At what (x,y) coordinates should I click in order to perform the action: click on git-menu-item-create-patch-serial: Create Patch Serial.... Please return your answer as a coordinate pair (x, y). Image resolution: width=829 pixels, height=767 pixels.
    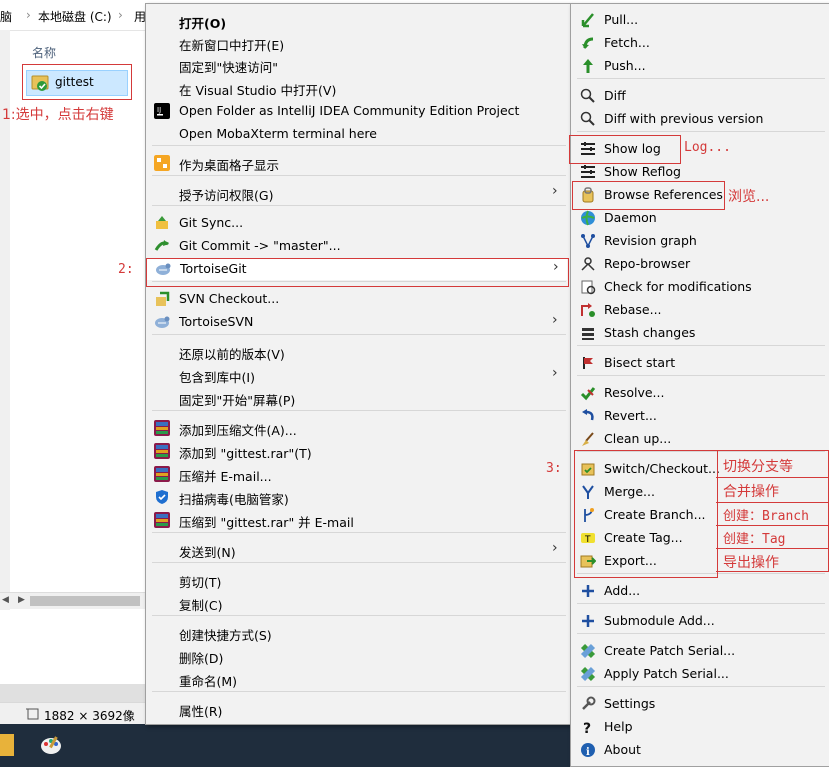
    Looking at the image, I should click on (700, 651).